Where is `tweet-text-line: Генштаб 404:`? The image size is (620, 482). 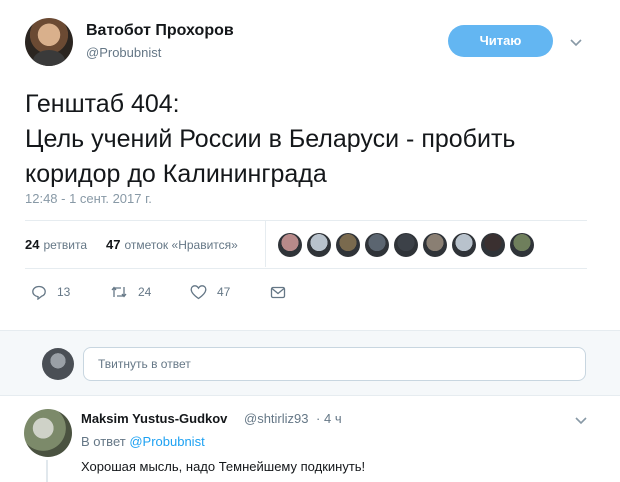 tweet-text-line: Генштаб 404: is located at coordinates (102, 104).